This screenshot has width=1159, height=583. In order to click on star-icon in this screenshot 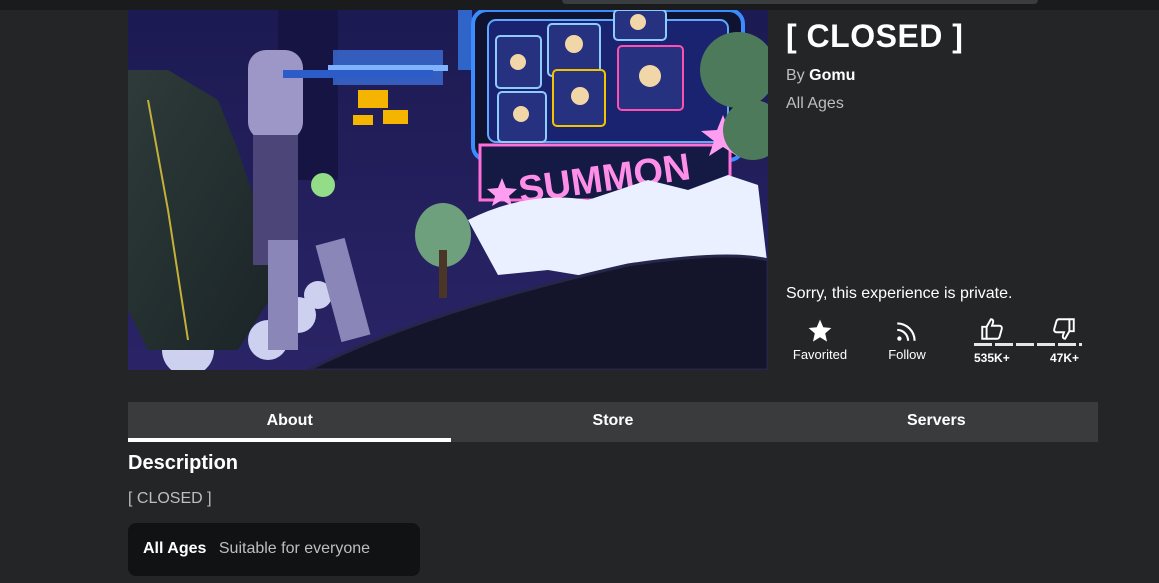, I will do `click(820, 331)`.